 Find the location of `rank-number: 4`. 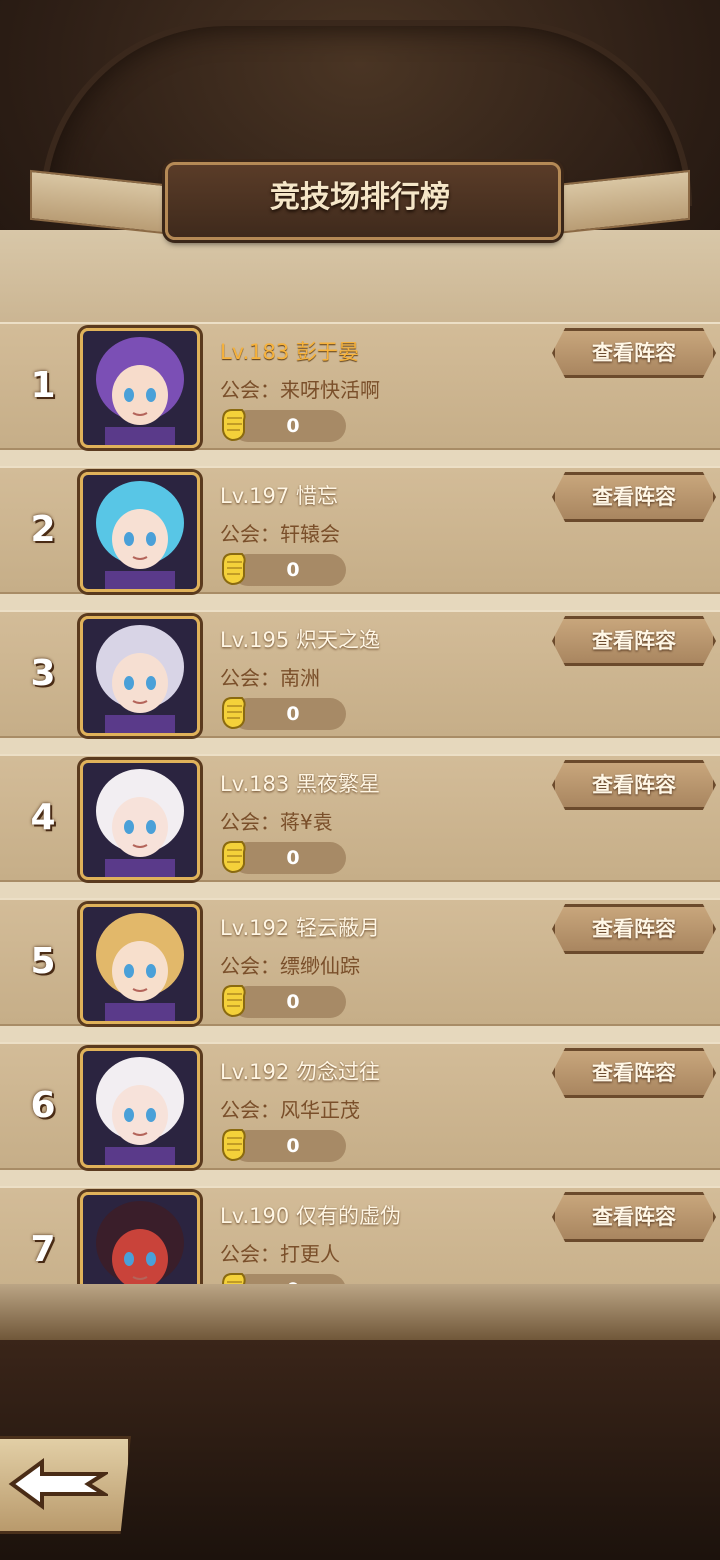

rank-number: 4 is located at coordinates (43, 817).